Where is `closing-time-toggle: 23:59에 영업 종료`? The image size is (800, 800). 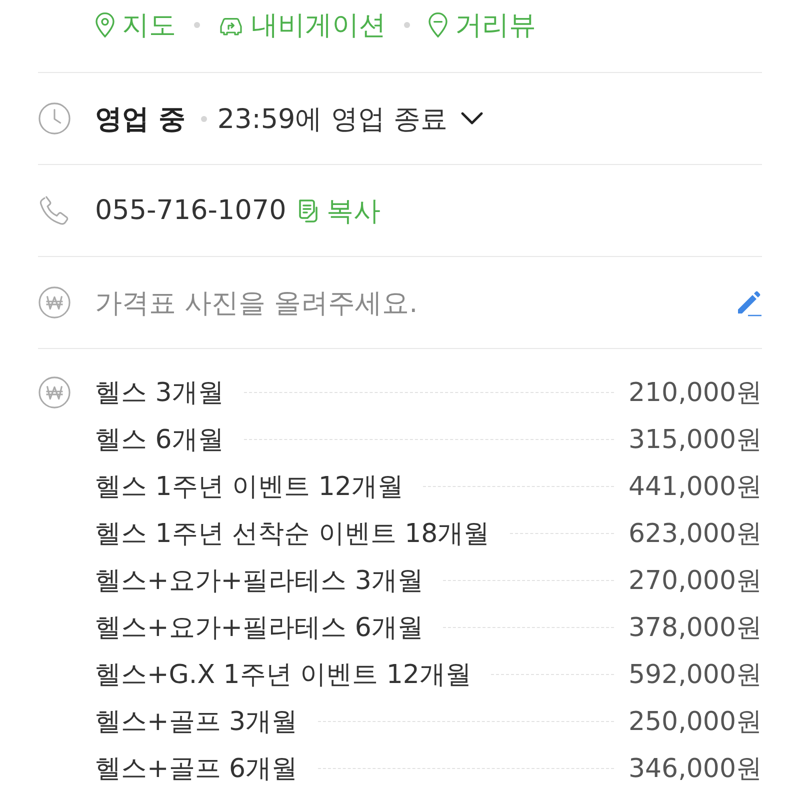
closing-time-toggle: 23:59에 영업 종료 is located at coordinates (350, 118).